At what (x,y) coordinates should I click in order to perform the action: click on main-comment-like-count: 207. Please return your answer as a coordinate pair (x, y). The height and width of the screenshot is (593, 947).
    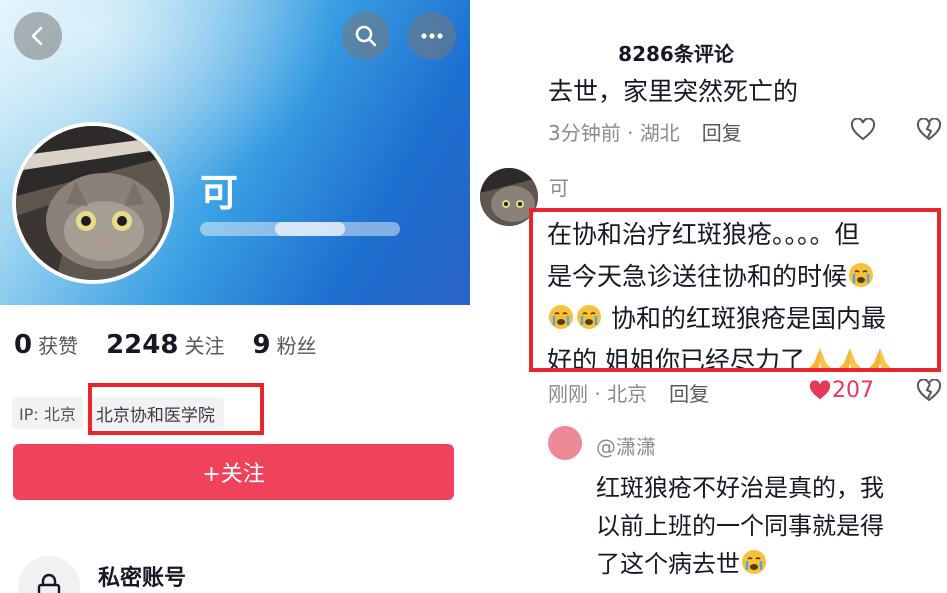
    Looking at the image, I should click on (853, 390).